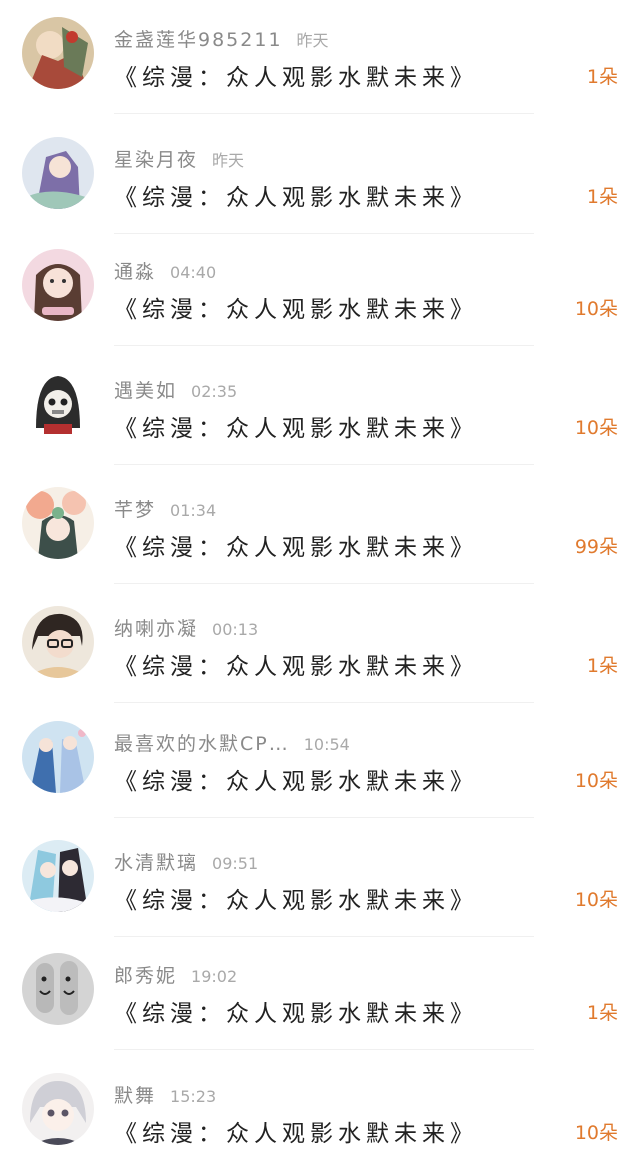 Image resolution: width=640 pixels, height=1170 pixels. Describe the element at coordinates (235, 863) in the screenshot. I see `timestamp: 09:51` at that location.